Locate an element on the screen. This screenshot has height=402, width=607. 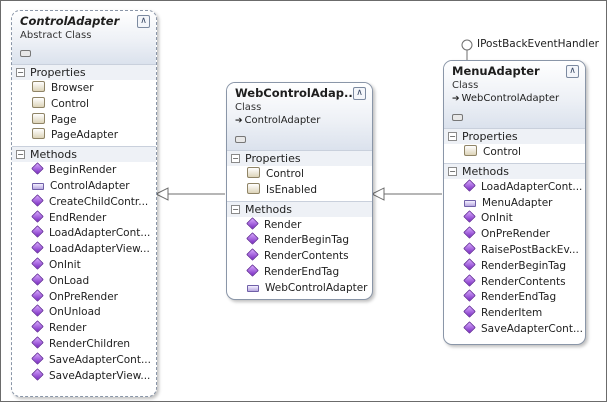
property-icon is located at coordinates (253, 172).